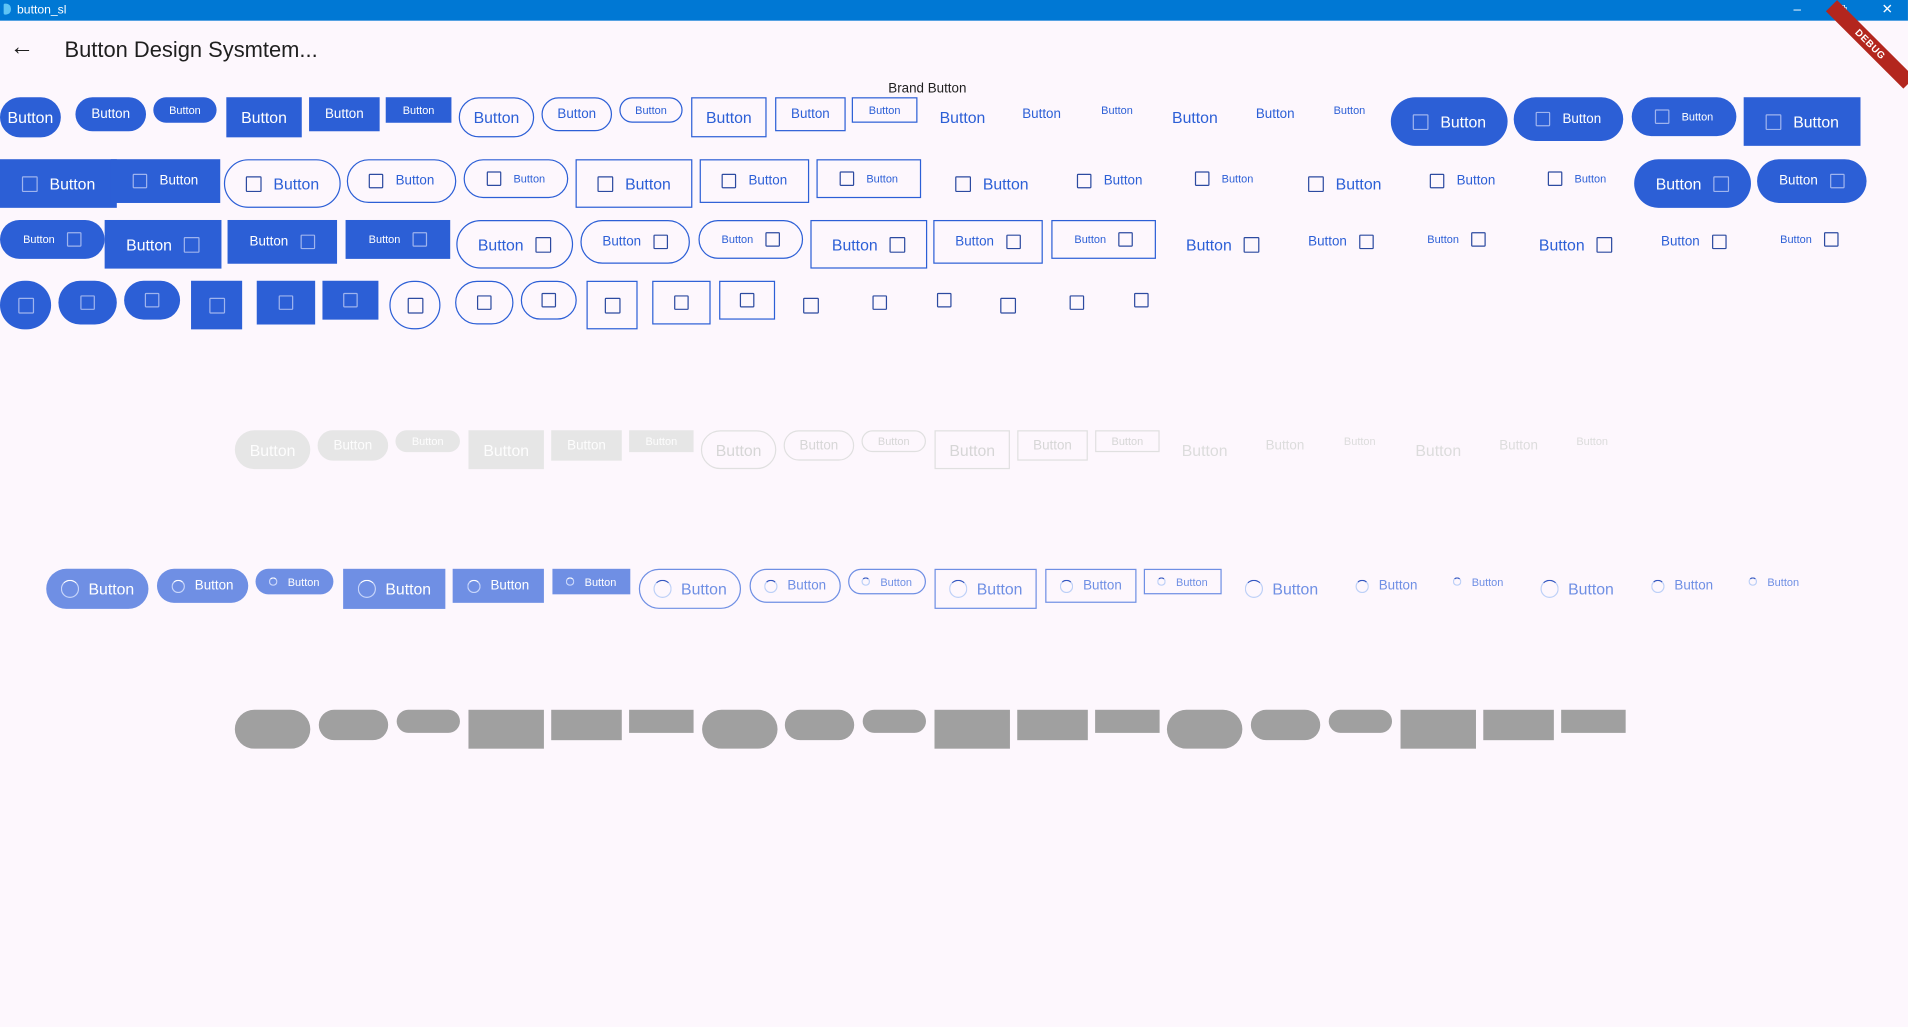 The height and width of the screenshot is (1027, 1908). Describe the element at coordinates (1885, 10) in the screenshot. I see `close-window-button: ✕` at that location.